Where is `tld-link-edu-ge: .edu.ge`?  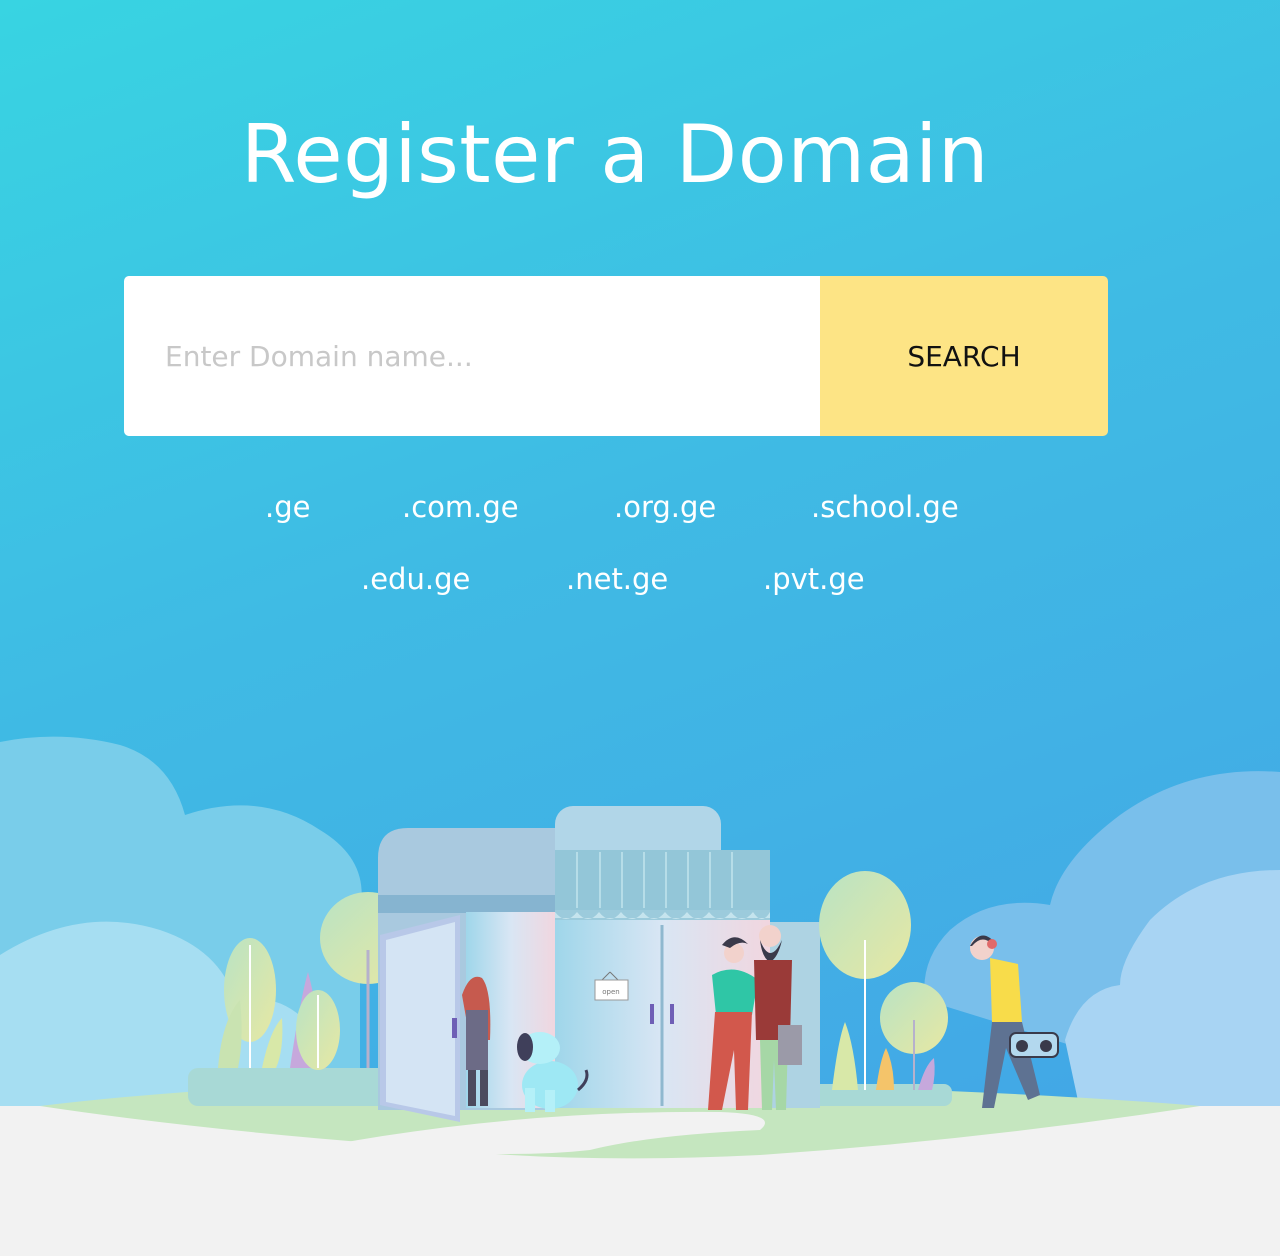
tld-link-edu-ge: .edu.ge is located at coordinates (415, 579).